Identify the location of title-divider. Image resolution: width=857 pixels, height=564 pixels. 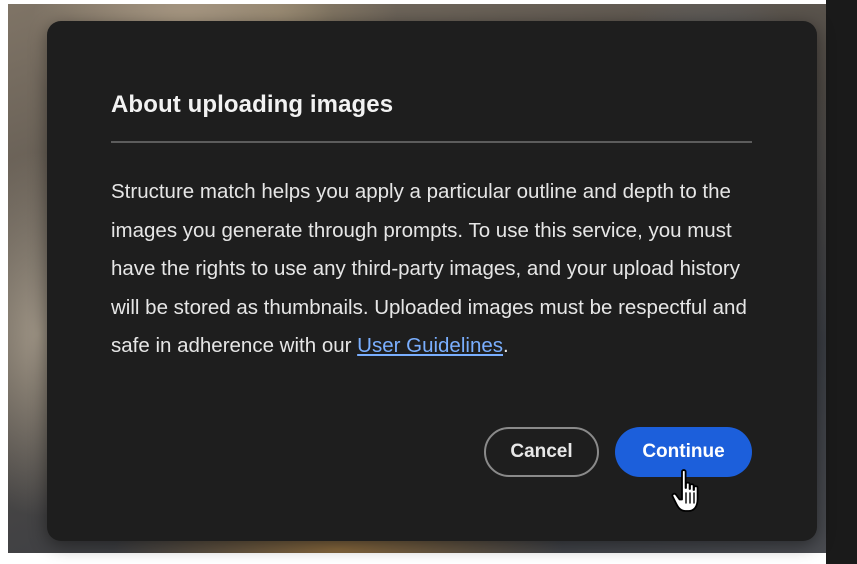
(431, 142).